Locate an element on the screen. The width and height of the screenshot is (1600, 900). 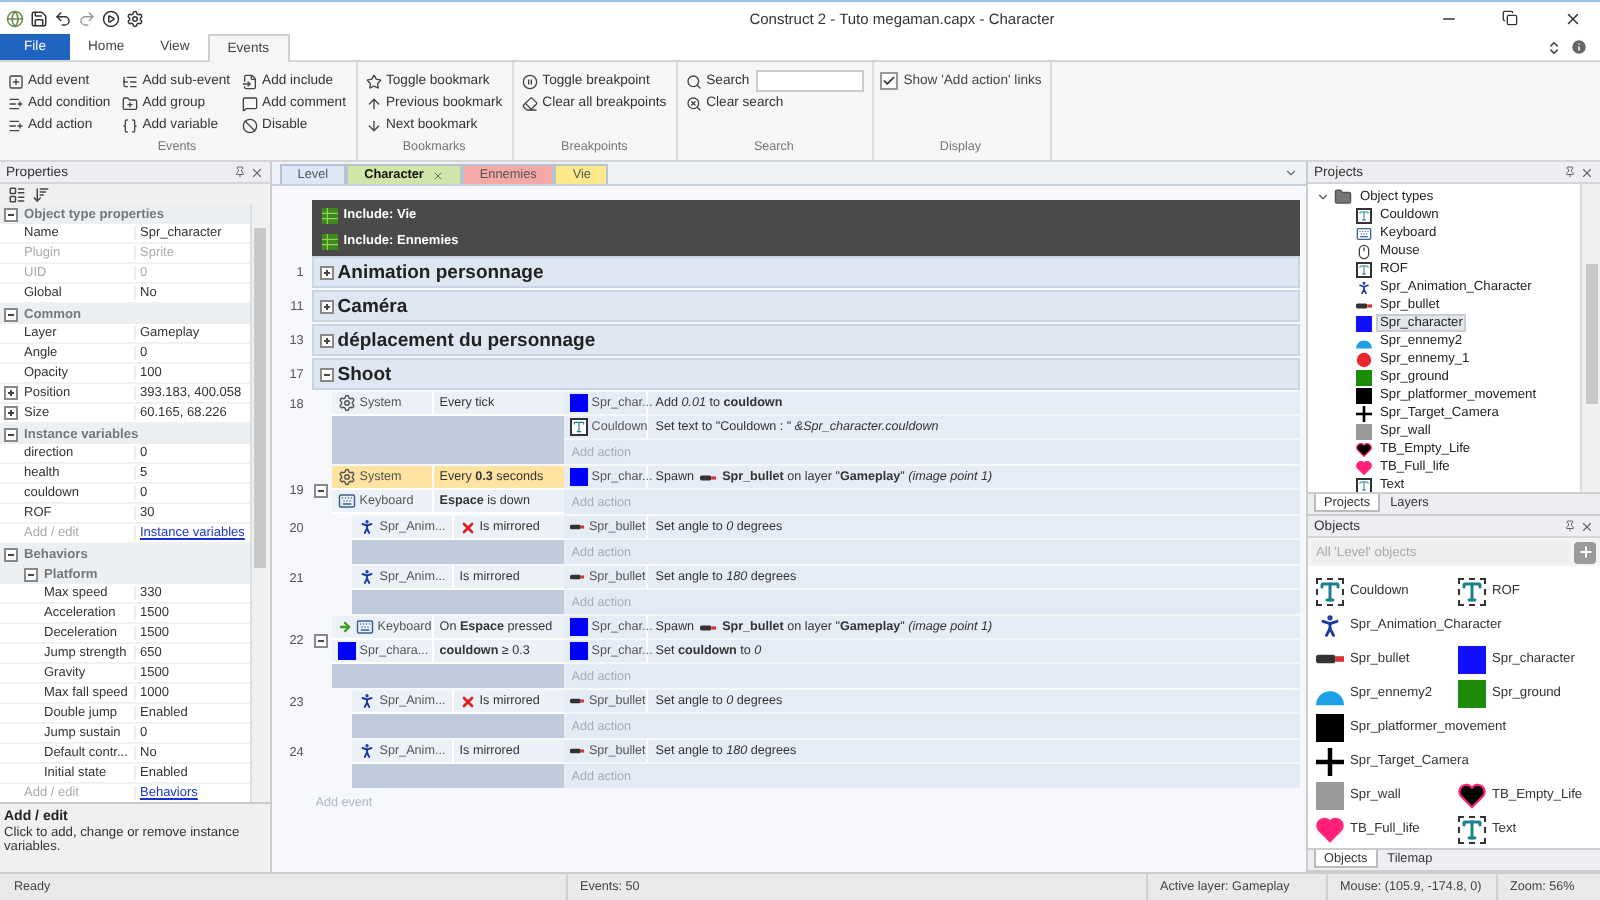
up-down-arrows-icon is located at coordinates (1554, 47).